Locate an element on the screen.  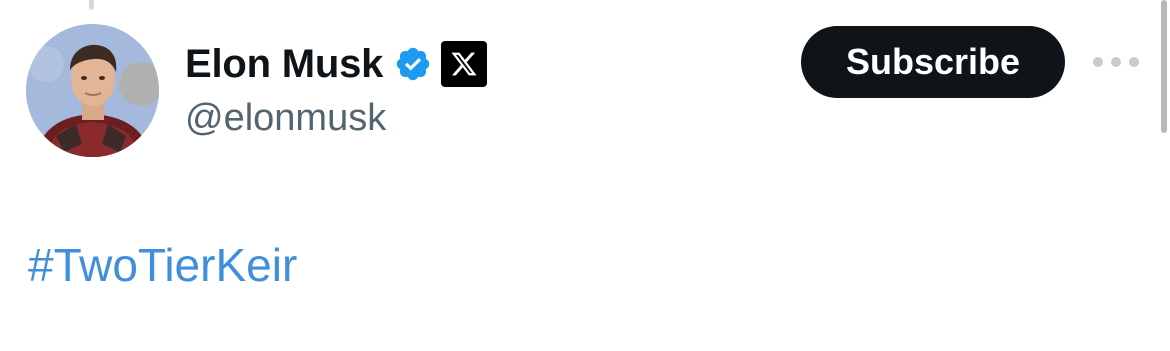
author-handle: @elonmusk is located at coordinates (285, 118).